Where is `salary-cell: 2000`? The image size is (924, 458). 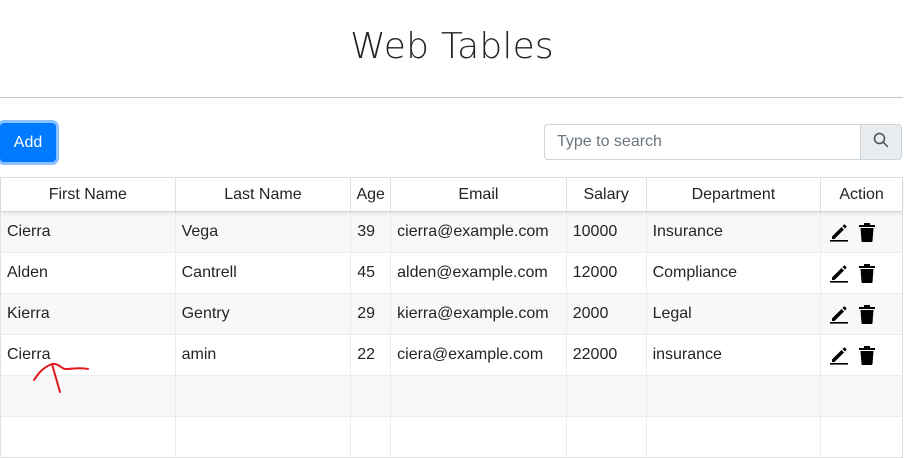 salary-cell: 2000 is located at coordinates (607, 314).